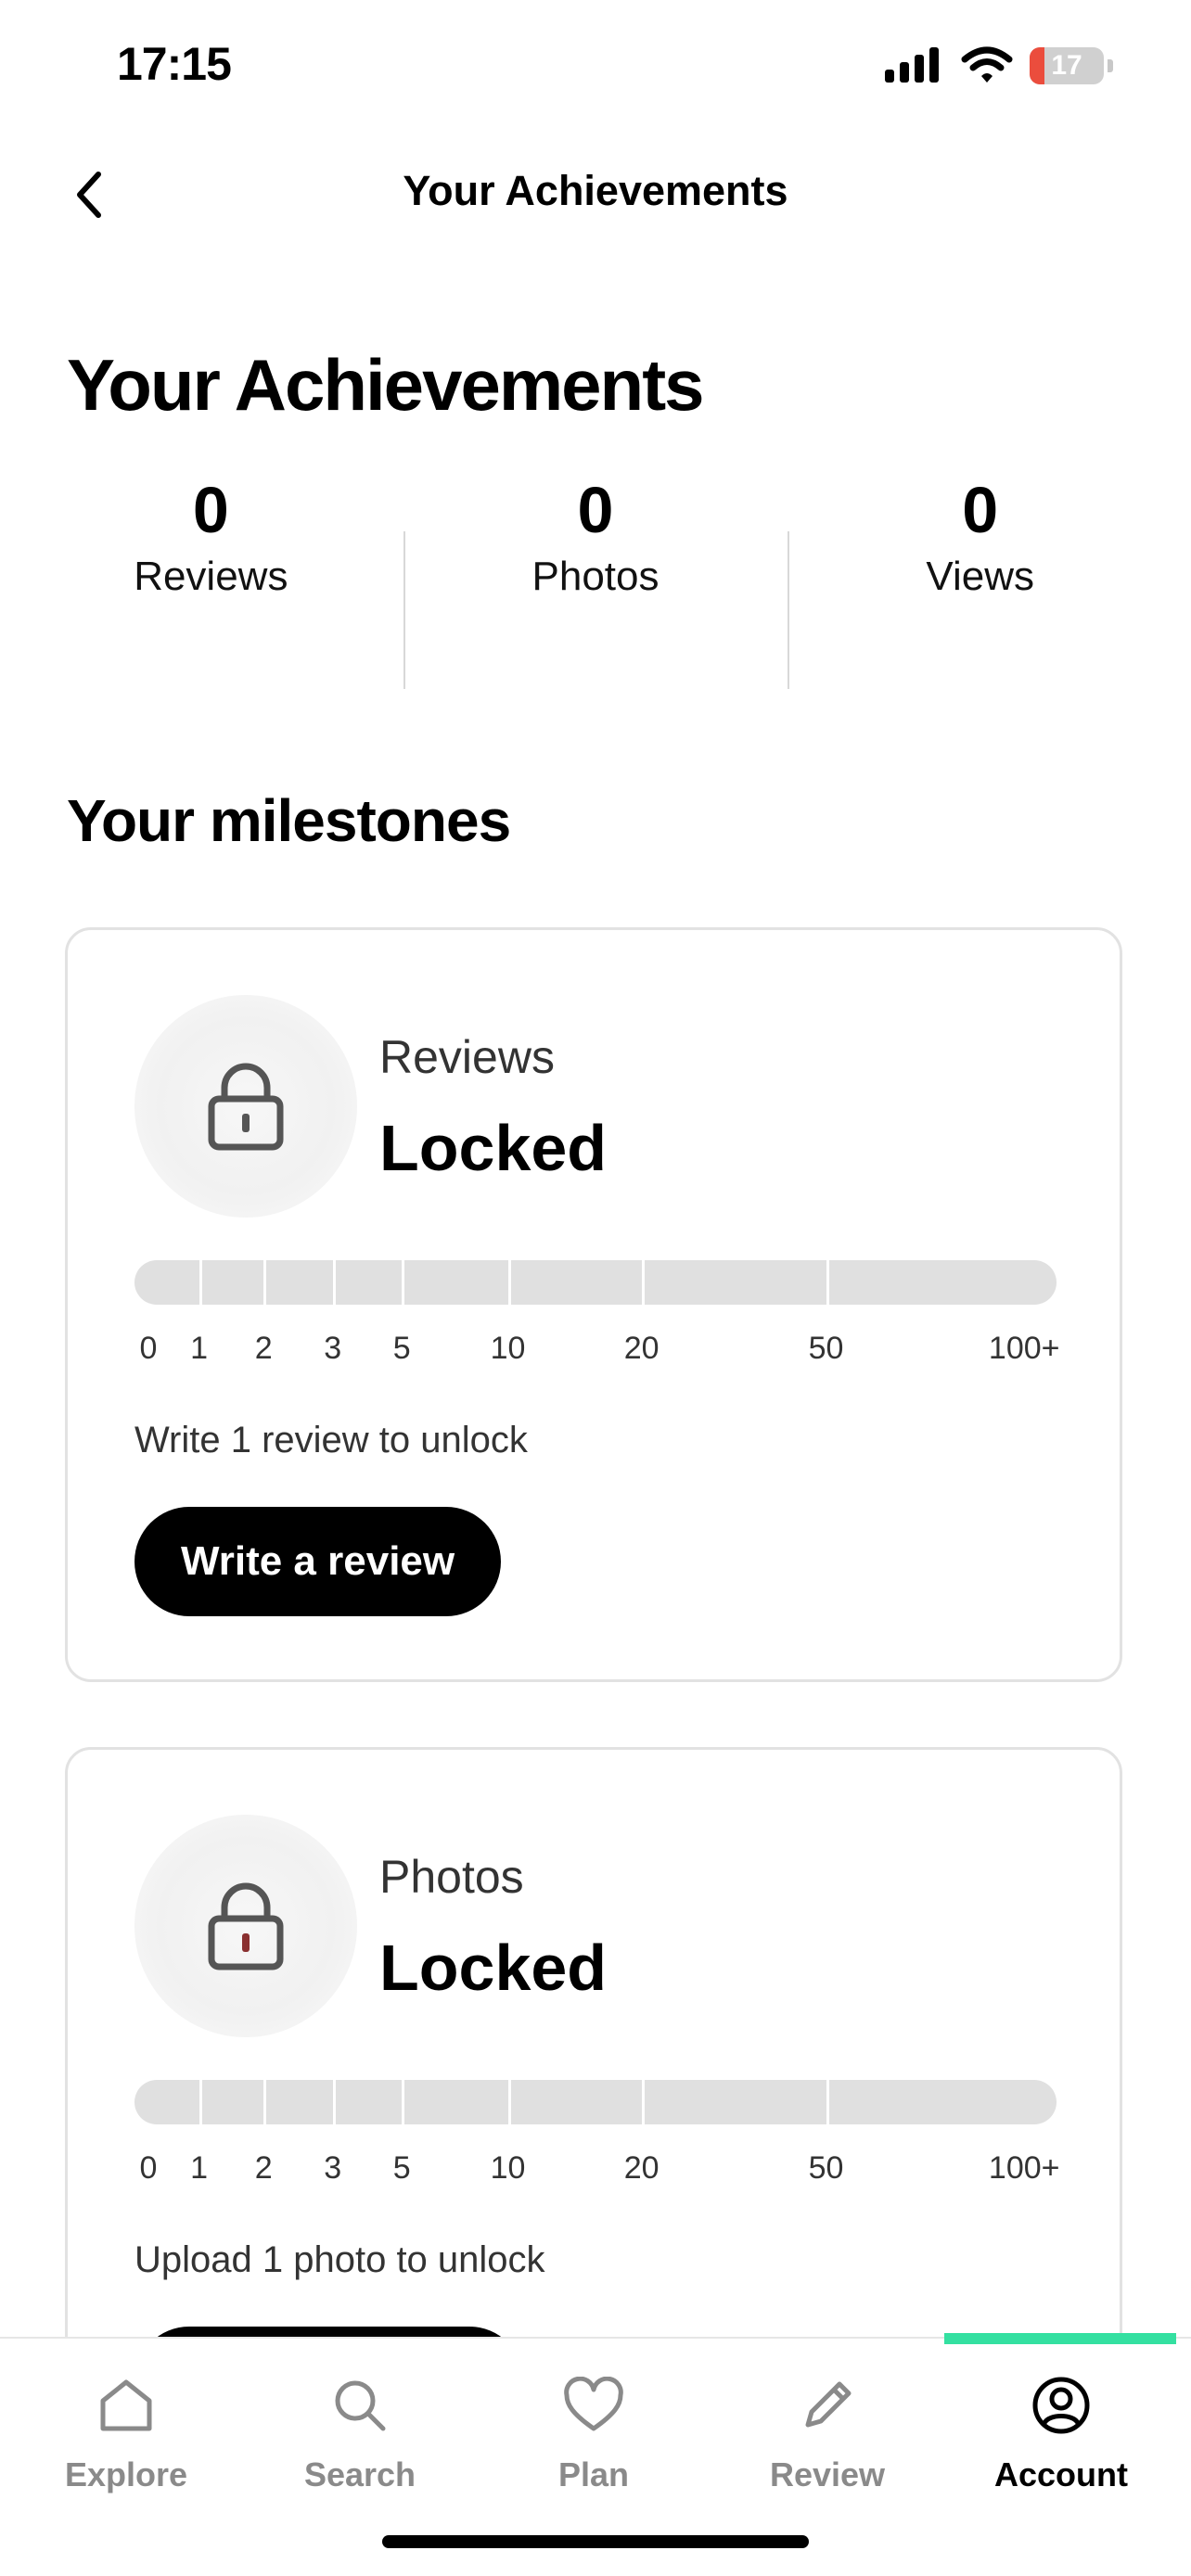 This screenshot has width=1191, height=2576. I want to click on battery-level: 17, so click(1066, 66).